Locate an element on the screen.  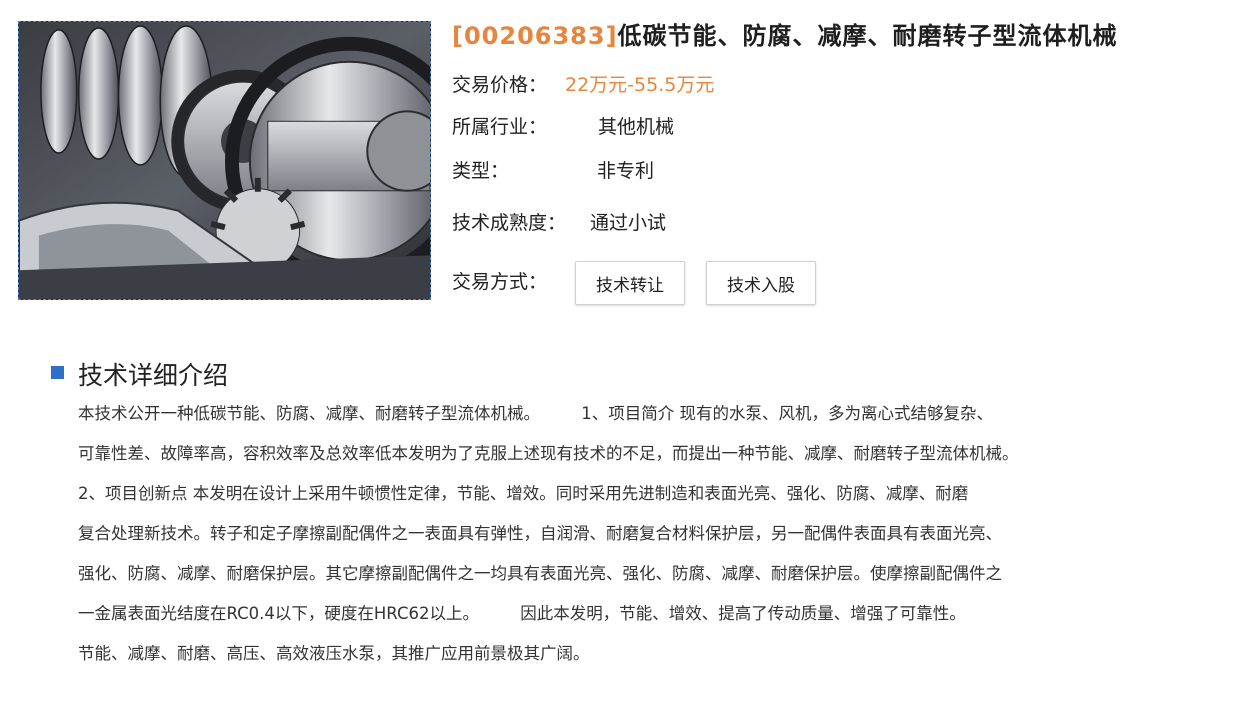
product-code: [00206383] is located at coordinates (535, 36).